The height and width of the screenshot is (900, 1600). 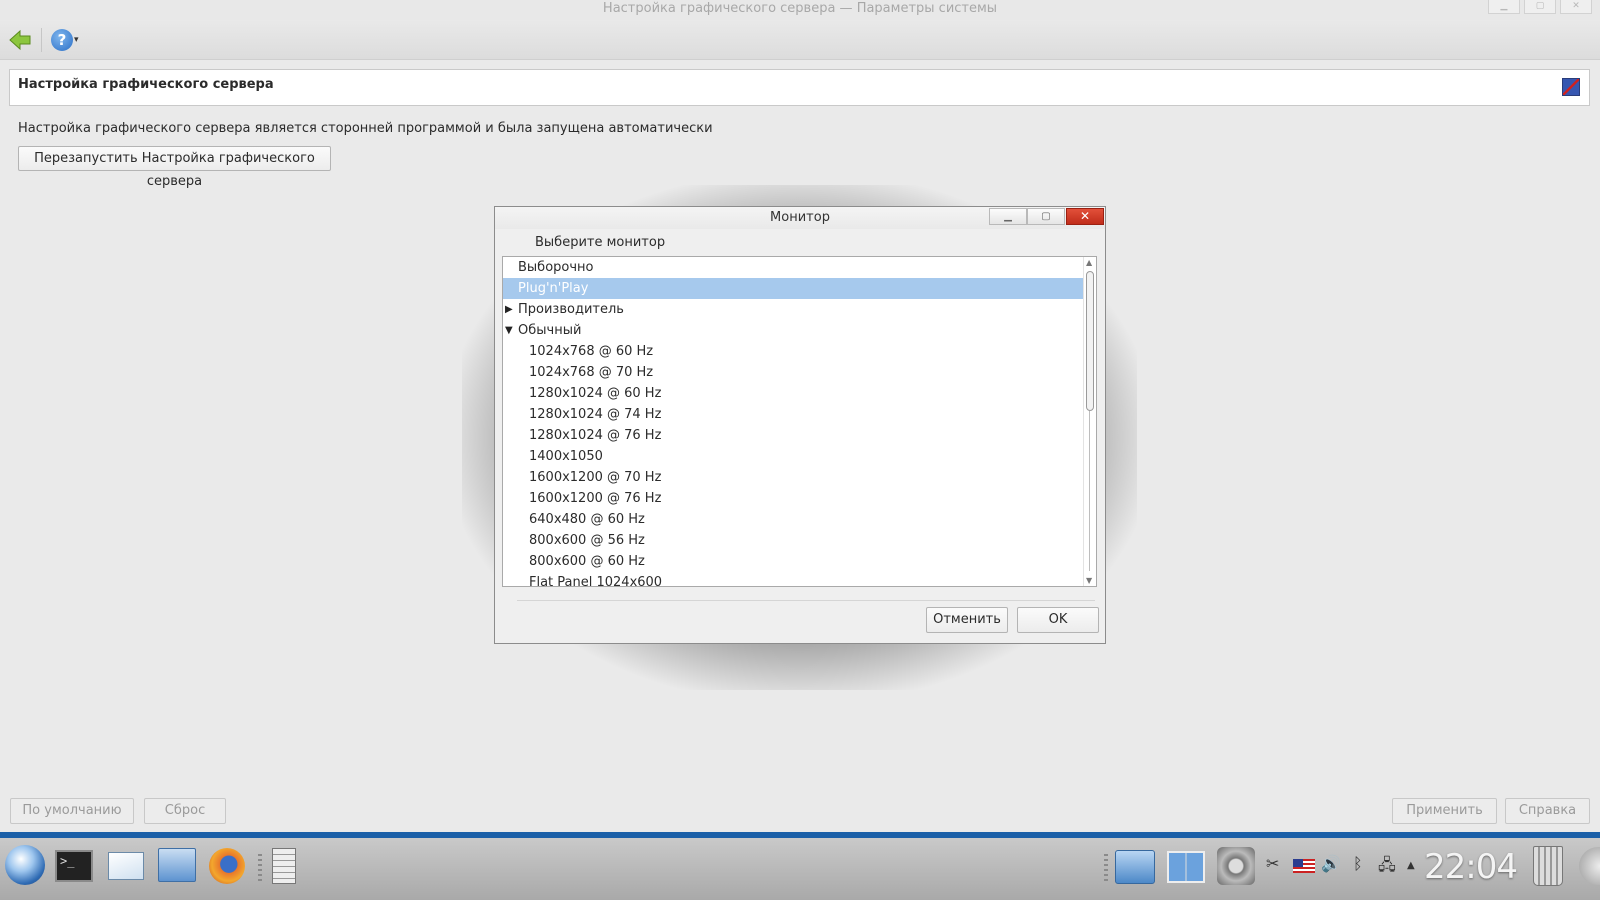 What do you see at coordinates (1090, 341) in the screenshot?
I see `scrollbar-thumb` at bounding box center [1090, 341].